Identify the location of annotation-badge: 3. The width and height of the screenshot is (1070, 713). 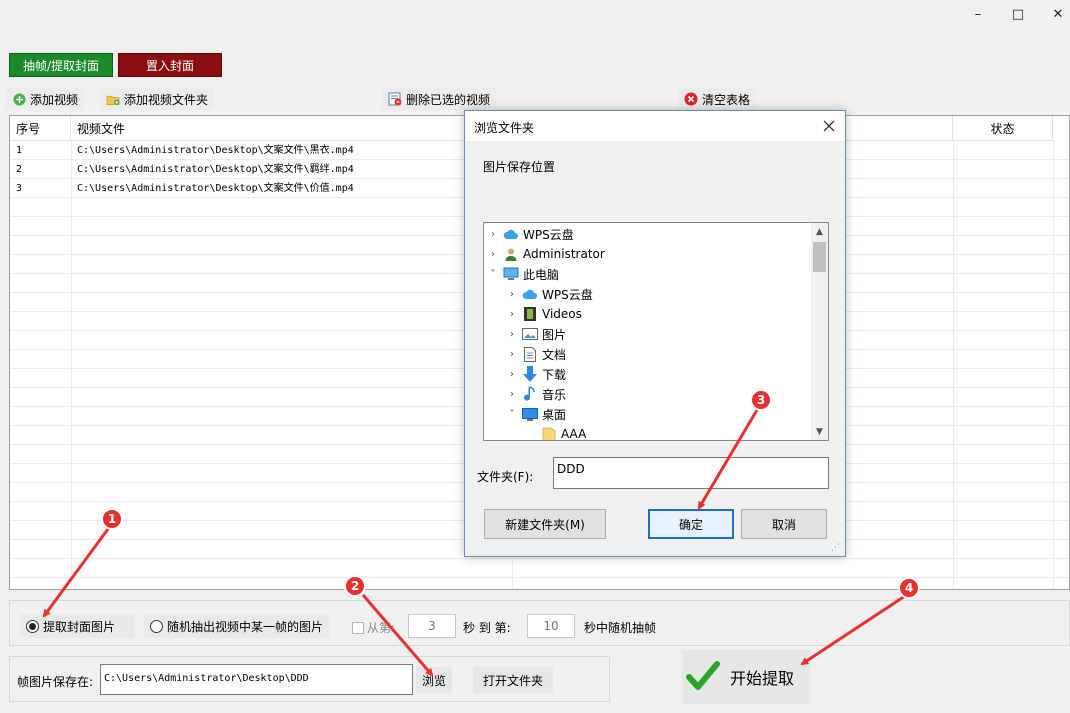
(761, 400).